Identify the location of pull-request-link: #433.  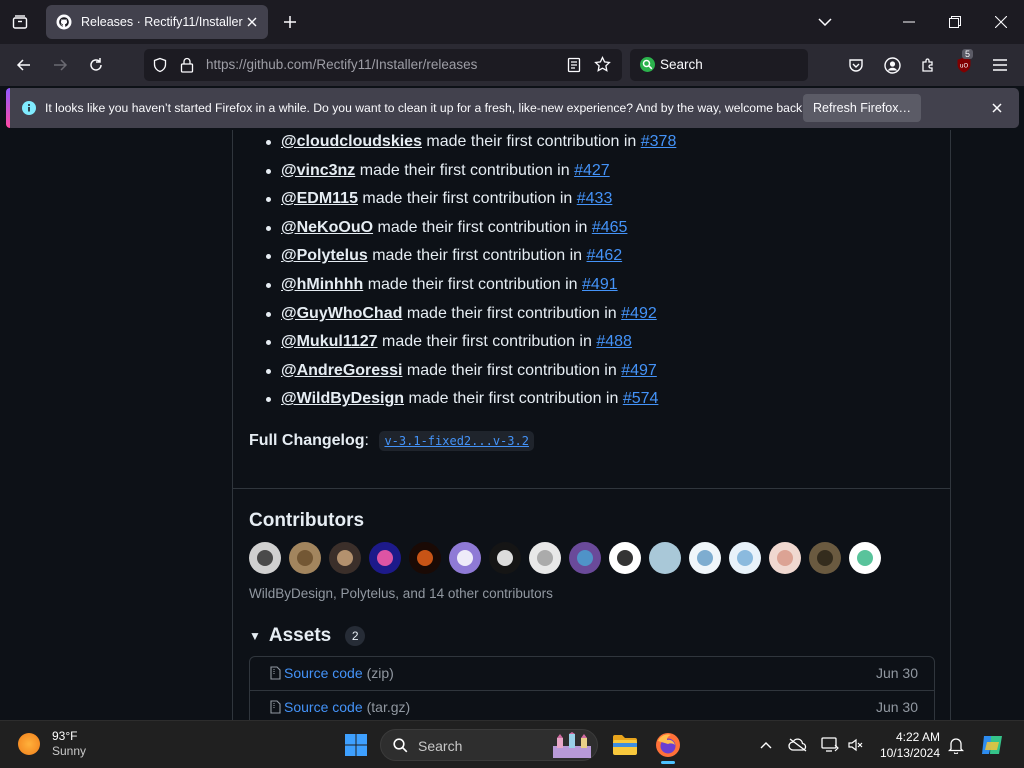
(595, 198).